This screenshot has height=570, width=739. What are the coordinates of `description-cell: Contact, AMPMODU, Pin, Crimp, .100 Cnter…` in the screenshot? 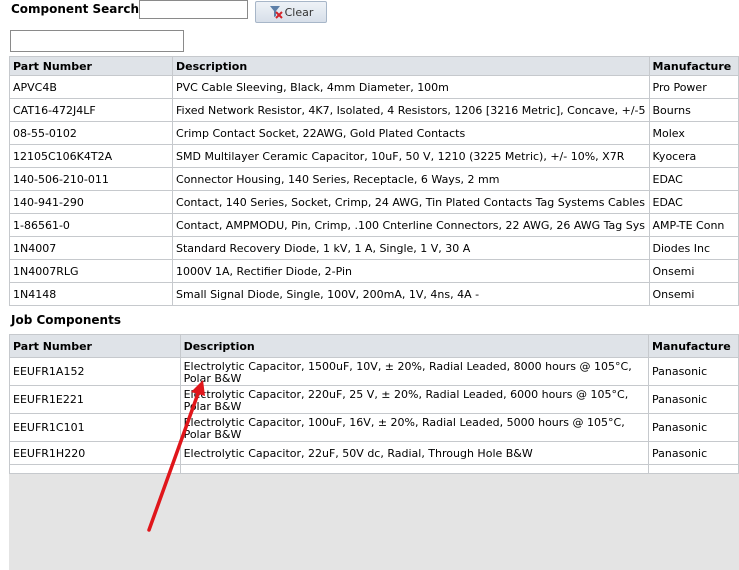 It's located at (411, 225).